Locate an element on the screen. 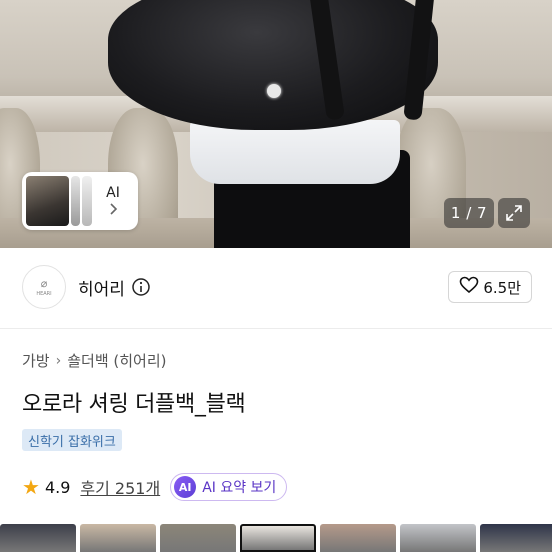  breadcrumb-item: 숄더백 (히어리) is located at coordinates (116, 360).